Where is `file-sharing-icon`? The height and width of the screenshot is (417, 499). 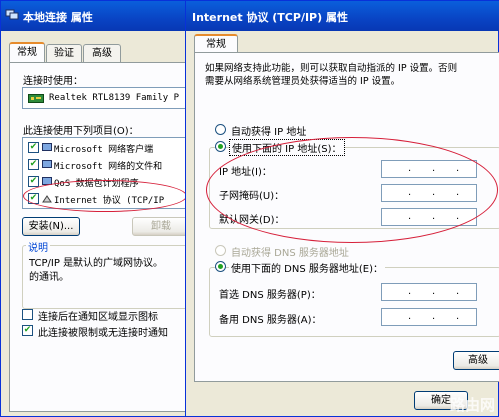 file-sharing-icon is located at coordinates (47, 164).